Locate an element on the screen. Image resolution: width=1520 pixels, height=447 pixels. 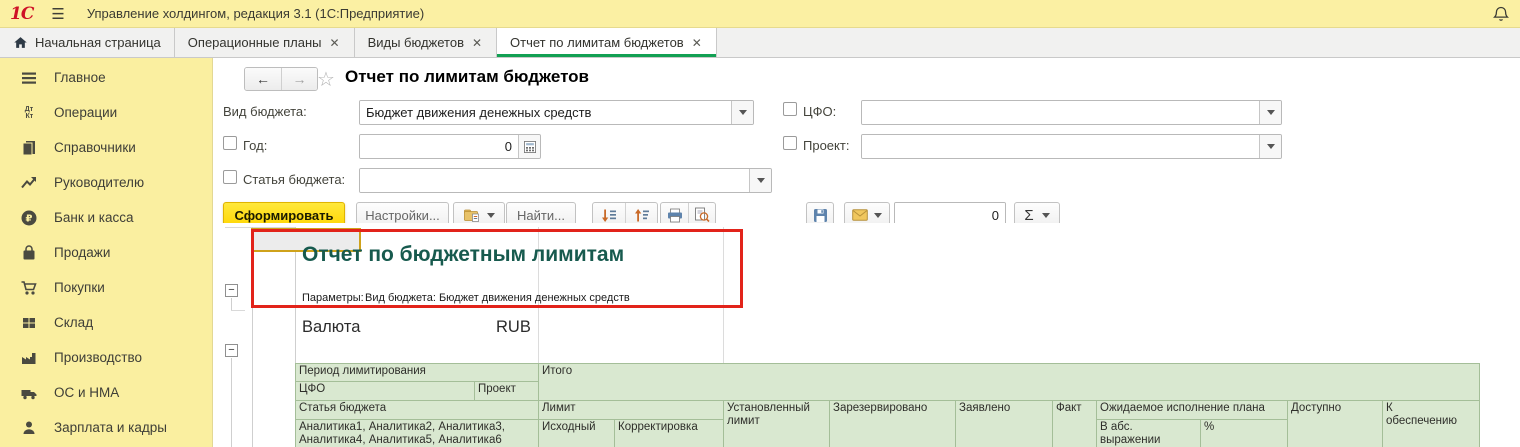
sidebar-item-label: Производство is located at coordinates (98, 357).